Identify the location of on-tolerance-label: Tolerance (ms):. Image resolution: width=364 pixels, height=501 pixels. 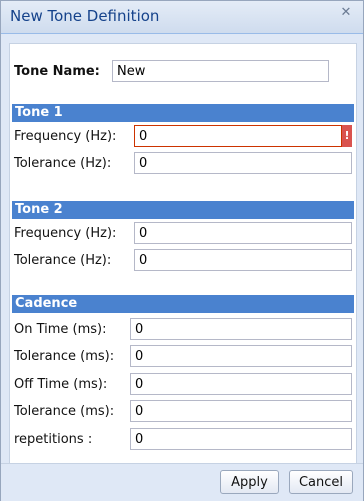
(64, 356).